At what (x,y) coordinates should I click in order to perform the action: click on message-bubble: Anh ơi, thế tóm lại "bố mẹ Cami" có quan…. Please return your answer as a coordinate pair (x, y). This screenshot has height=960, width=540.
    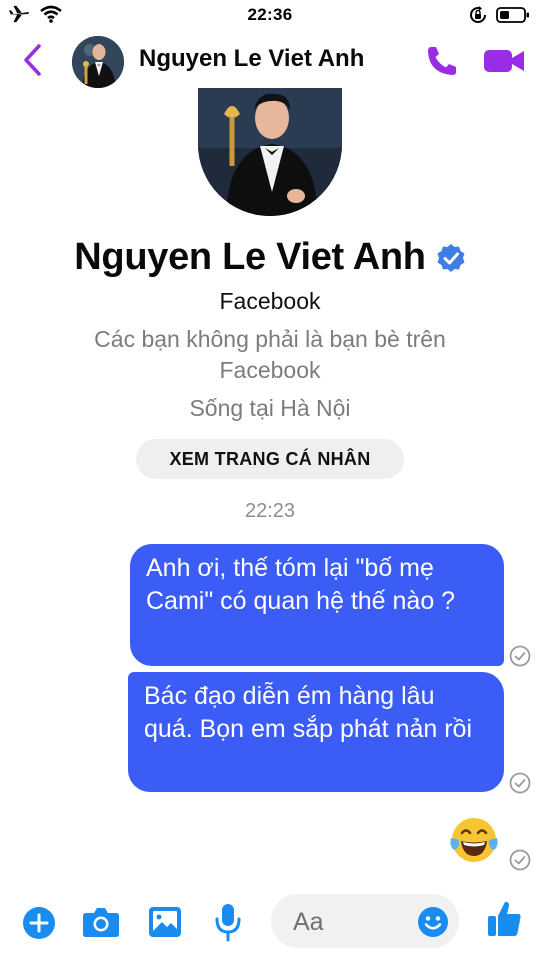
    Looking at the image, I should click on (317, 605).